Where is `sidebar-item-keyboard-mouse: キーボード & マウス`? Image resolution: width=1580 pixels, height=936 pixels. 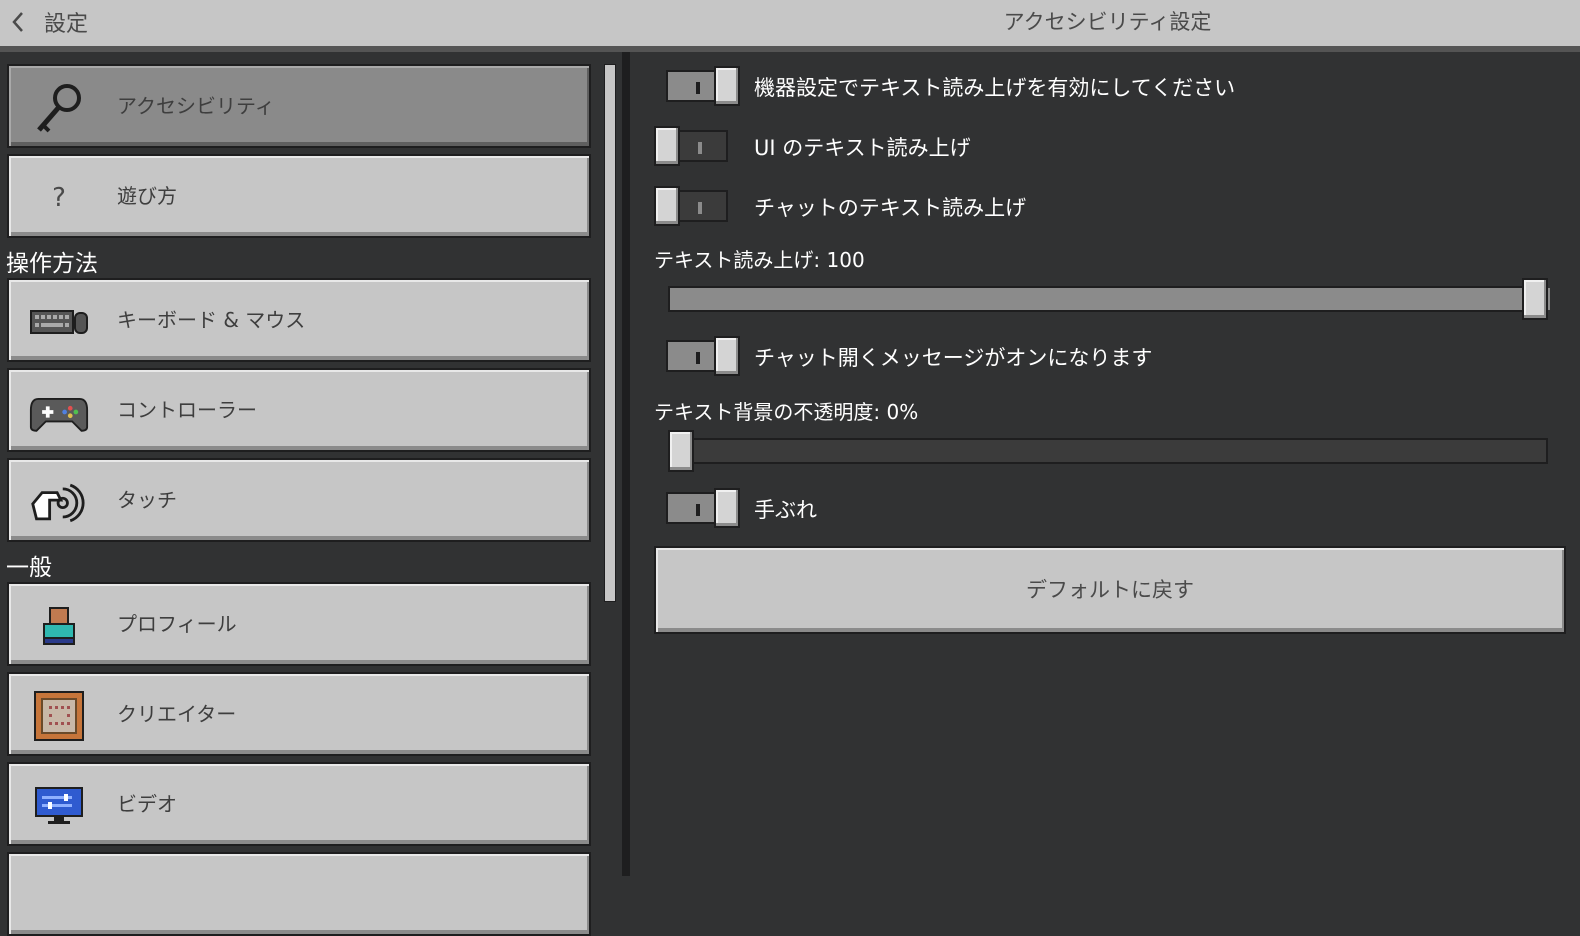
sidebar-item-keyboard-mouse: キーボード & マウス is located at coordinates (299, 320).